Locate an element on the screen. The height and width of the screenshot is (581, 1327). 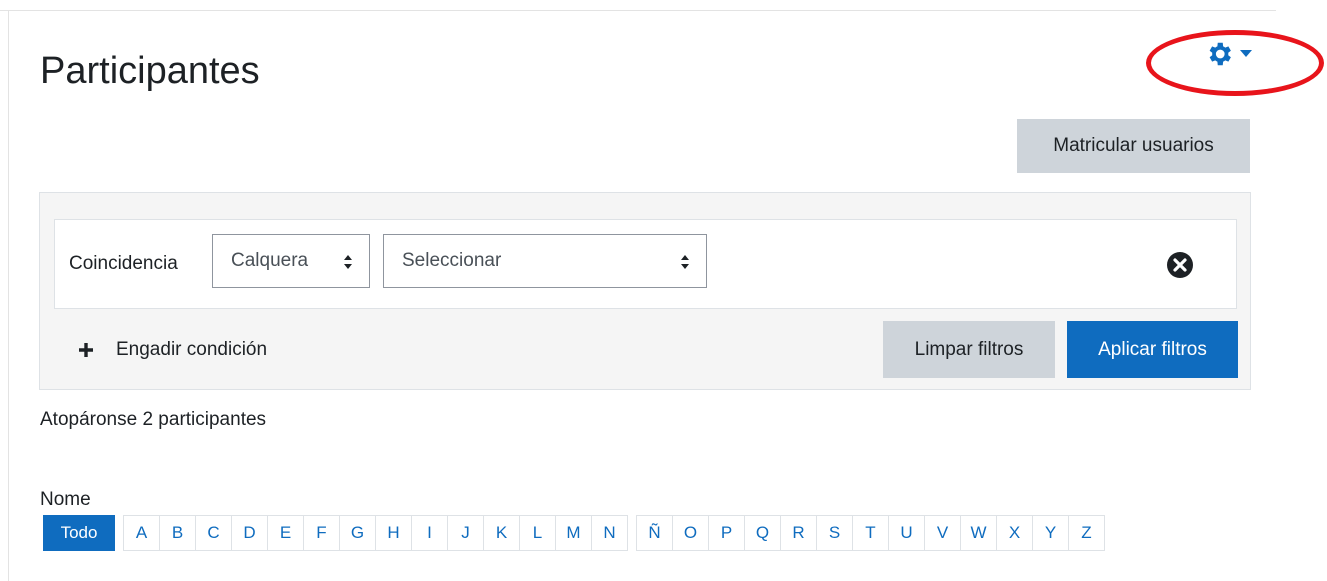
enrol-users-button: Matricular usuarios is located at coordinates (1133, 146).